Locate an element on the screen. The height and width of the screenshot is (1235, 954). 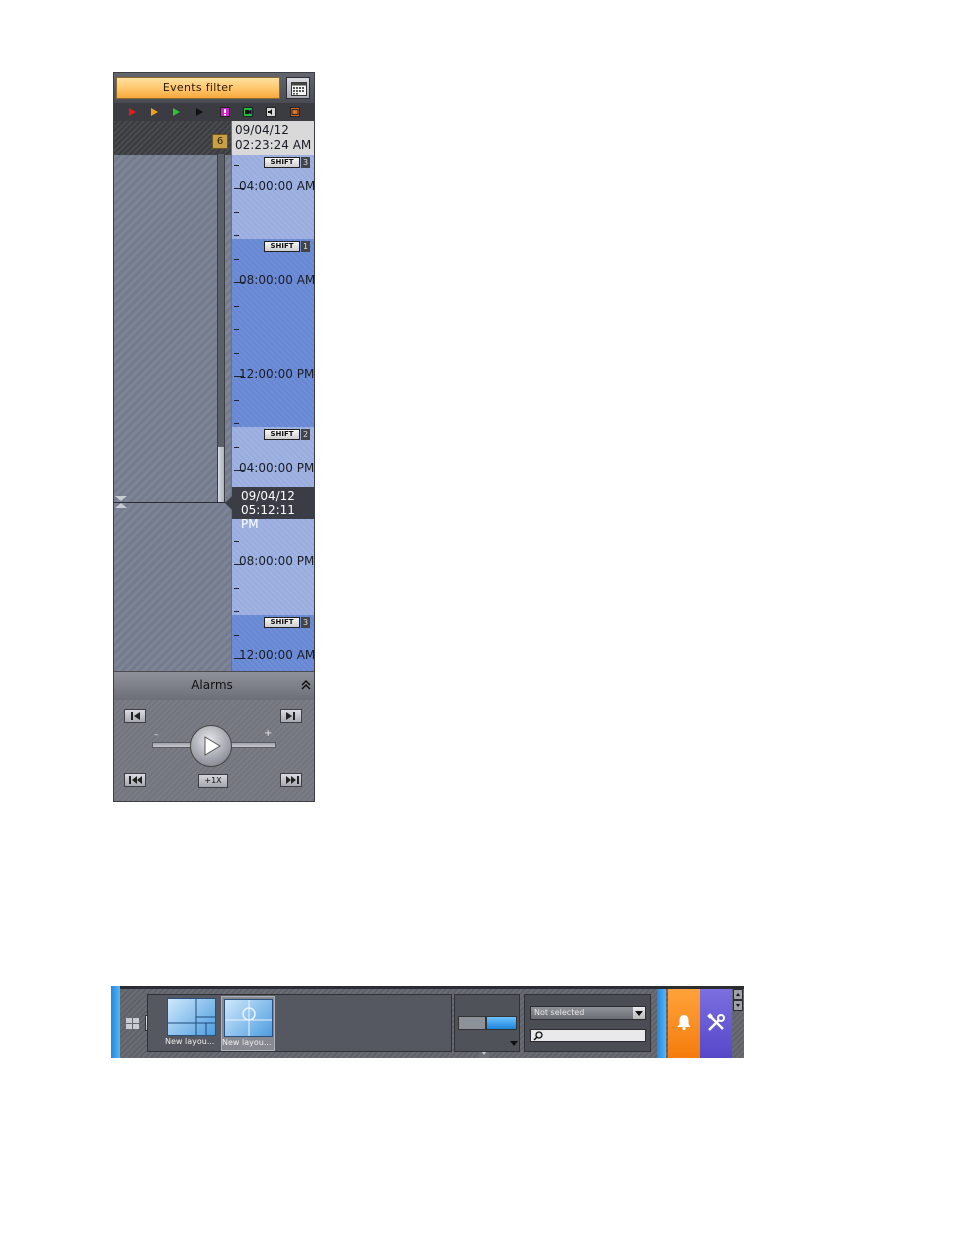
speed-value: +1X is located at coordinates (213, 781).